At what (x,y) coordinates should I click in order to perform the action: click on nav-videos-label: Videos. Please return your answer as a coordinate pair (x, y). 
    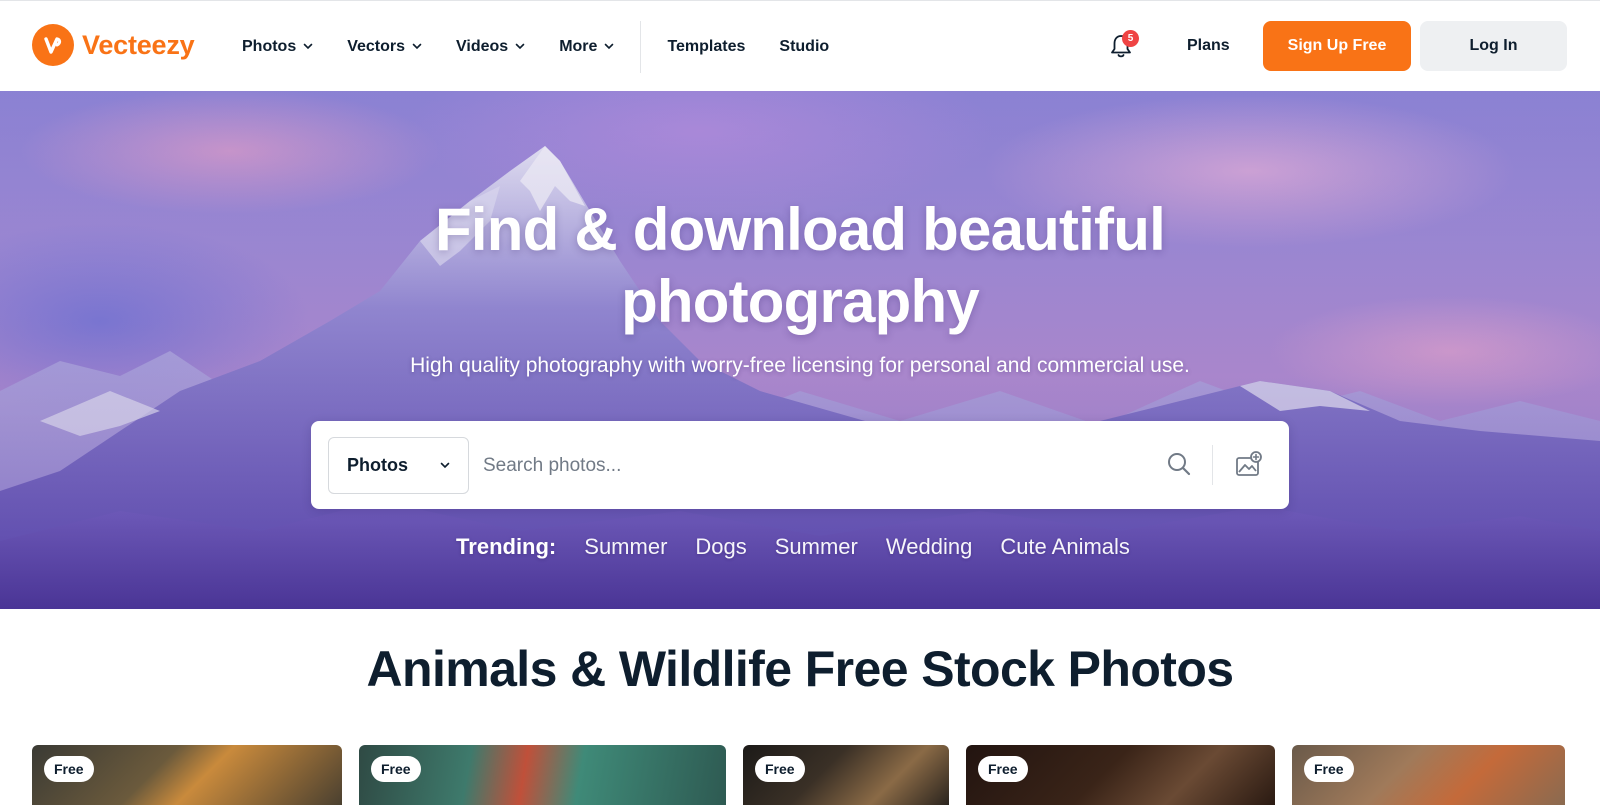
    Looking at the image, I should click on (482, 46).